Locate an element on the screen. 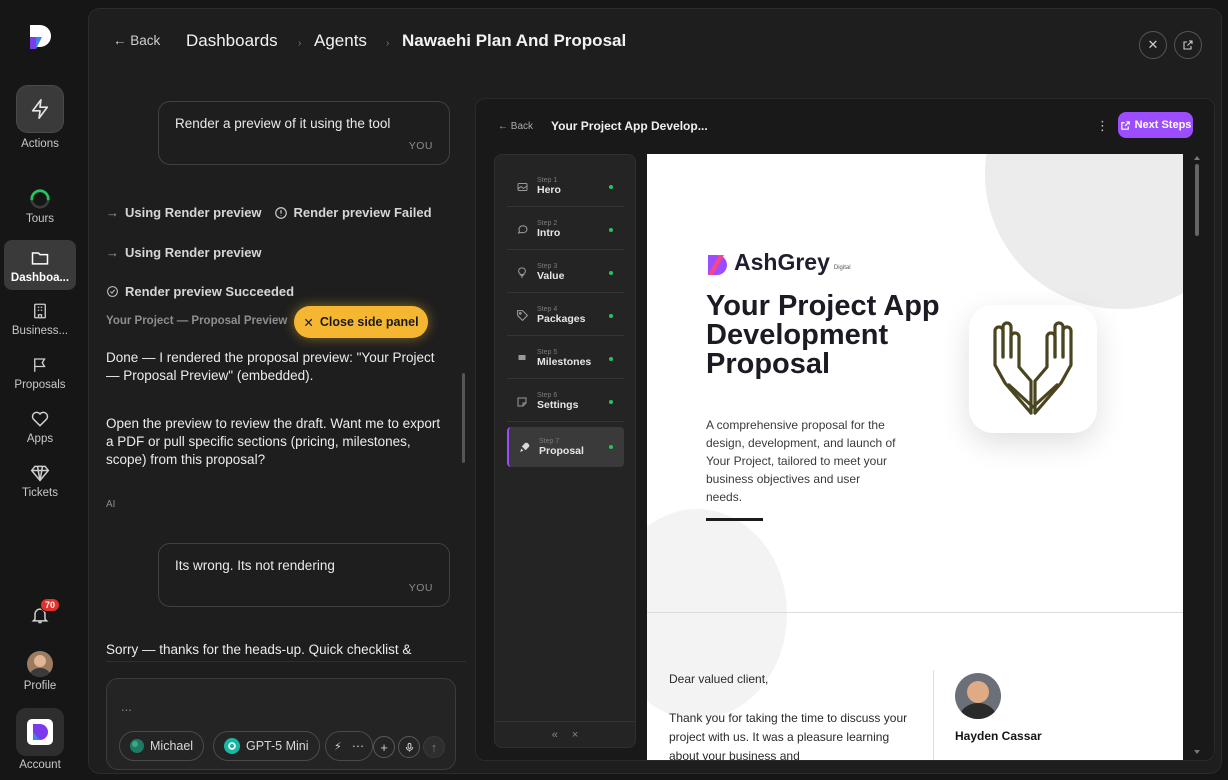 This screenshot has width=1228, height=780. collapse-icon: « is located at coordinates (555, 735).